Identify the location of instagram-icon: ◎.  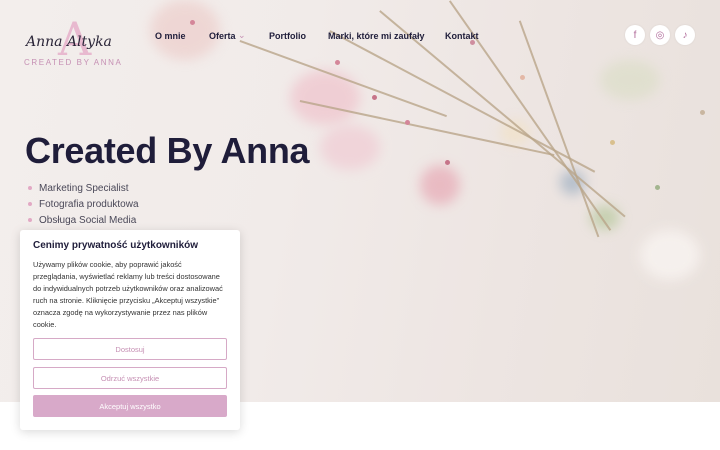
(660, 35).